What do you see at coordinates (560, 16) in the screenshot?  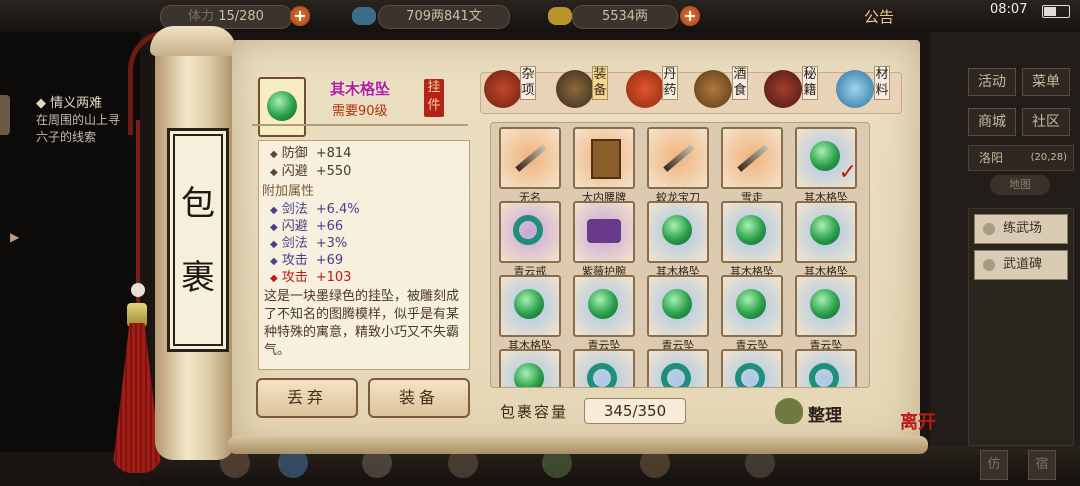 I see `silver-ingot-icon` at bounding box center [560, 16].